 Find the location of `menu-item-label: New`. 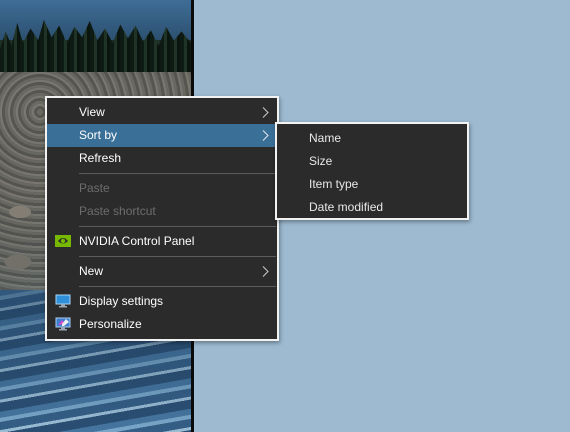

menu-item-label: New is located at coordinates (91, 271).